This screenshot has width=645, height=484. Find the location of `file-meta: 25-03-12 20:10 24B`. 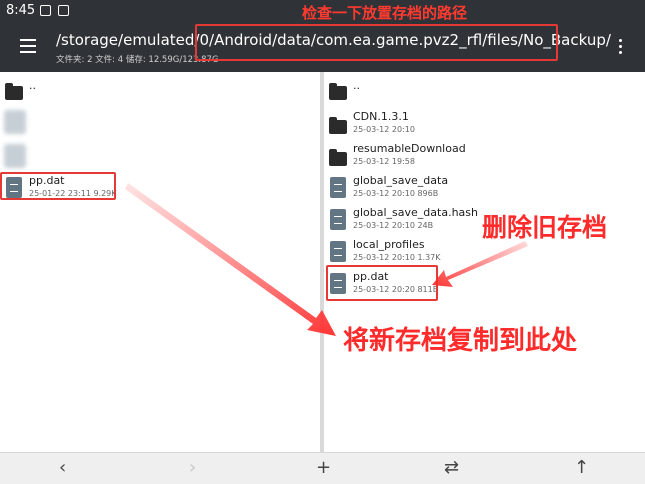

file-meta: 25-03-12 20:10 24B is located at coordinates (393, 225).